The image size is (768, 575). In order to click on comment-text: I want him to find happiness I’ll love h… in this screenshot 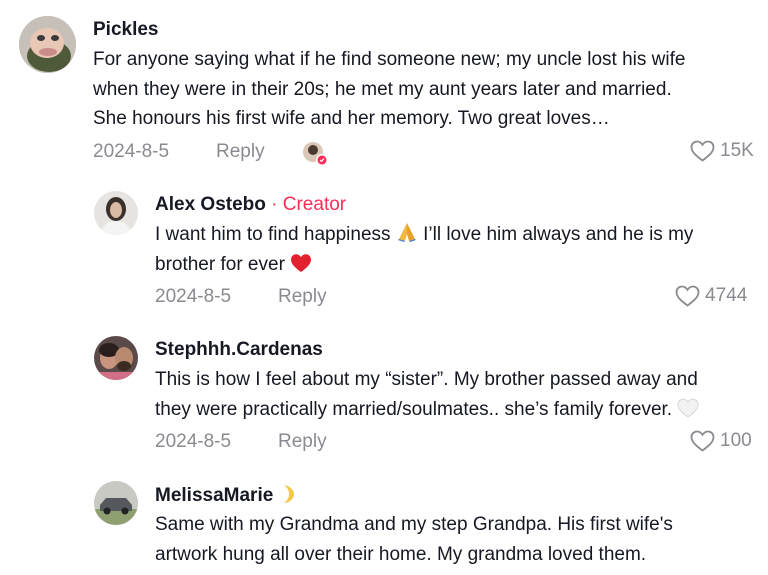, I will do `click(455, 249)`.